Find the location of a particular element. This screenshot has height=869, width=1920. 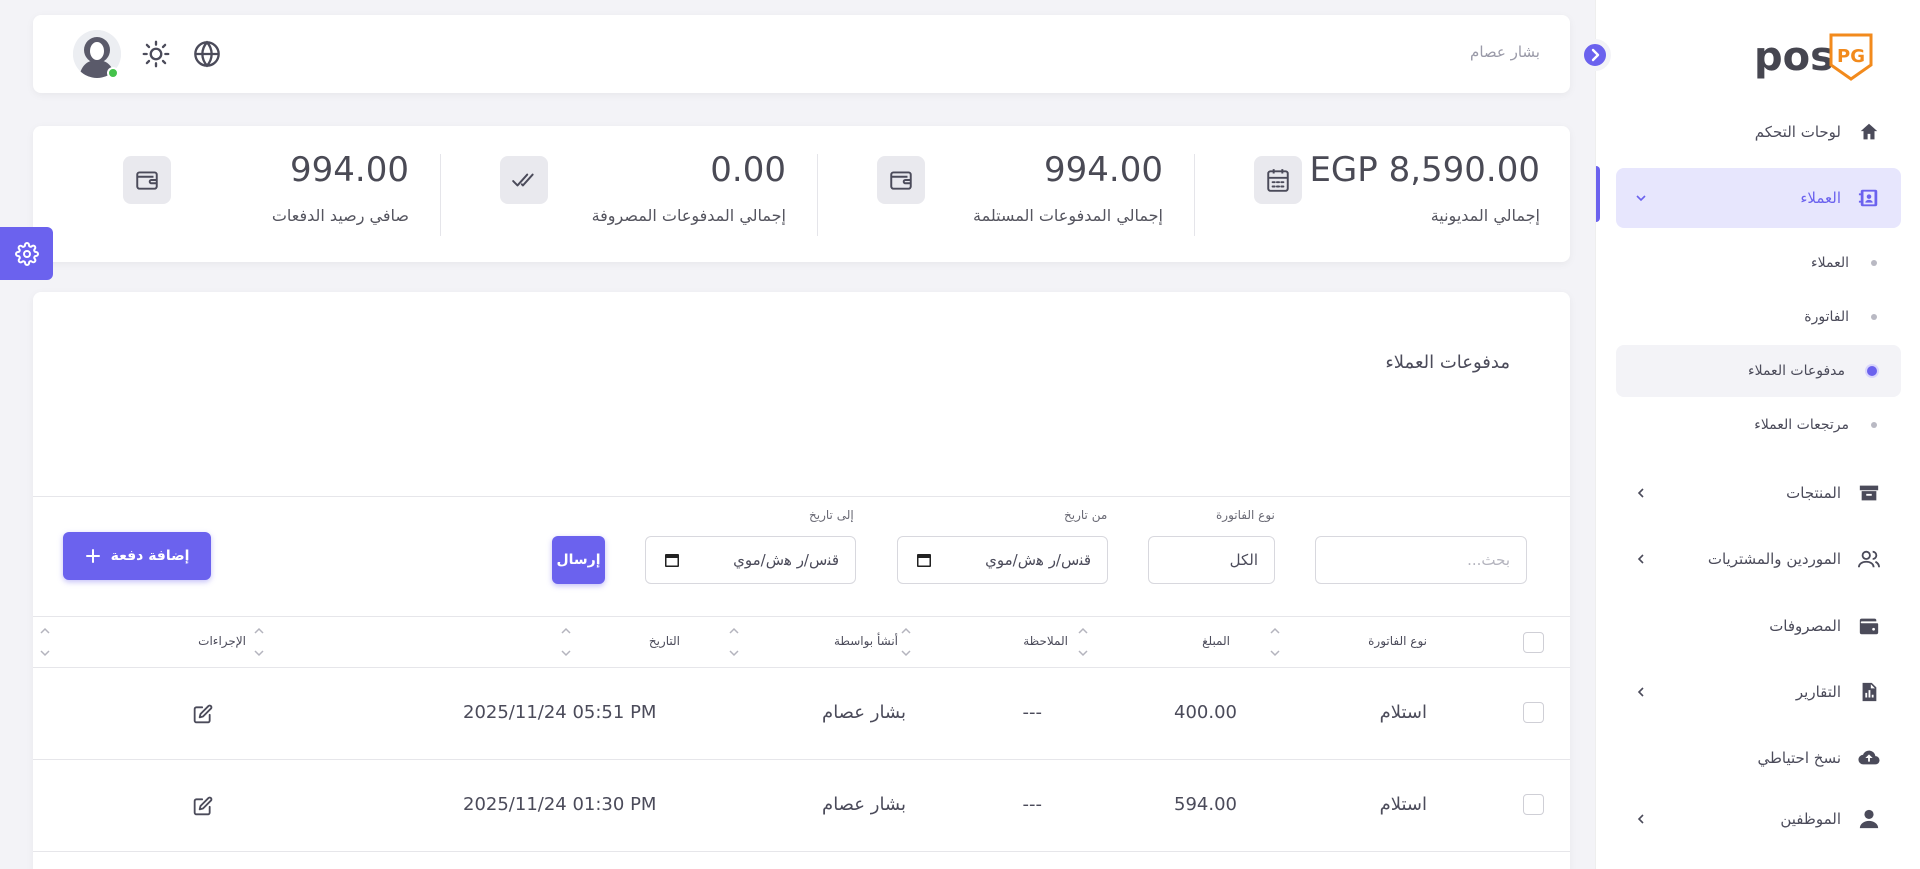

to-date-label: إلى تاريخ is located at coordinates (831, 515).